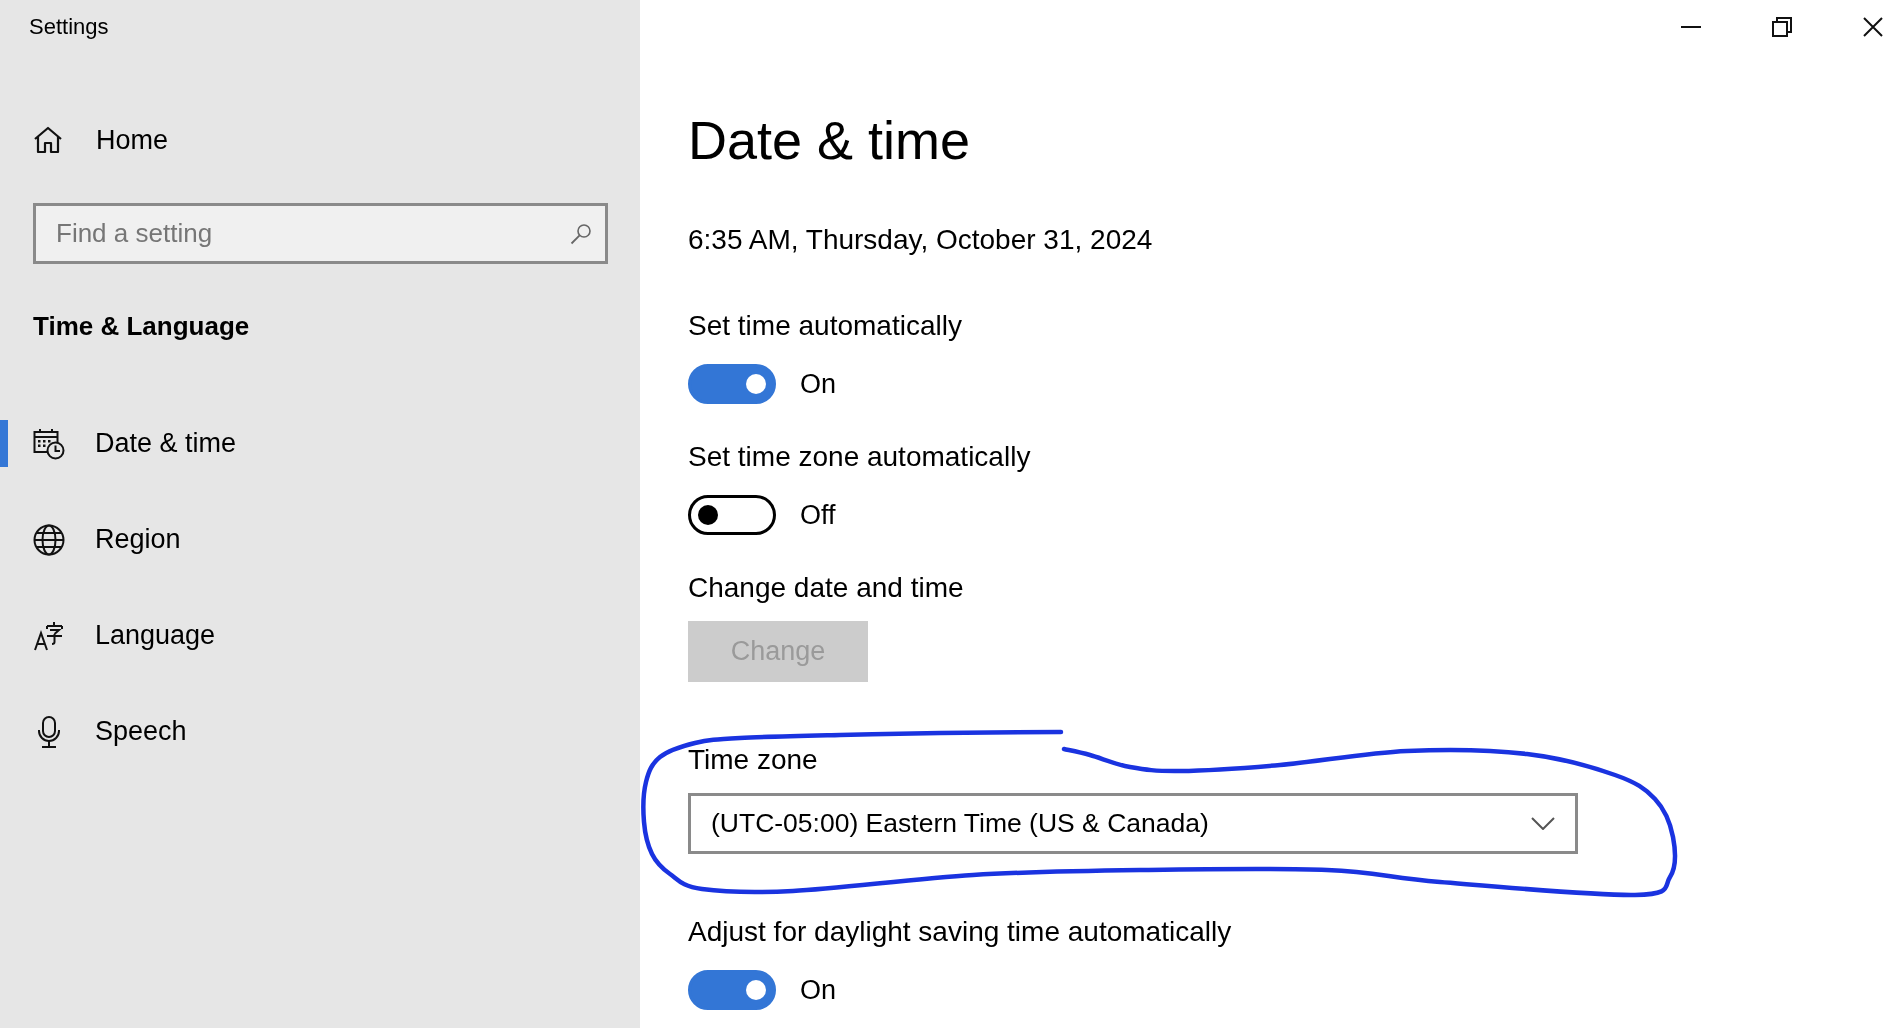 The height and width of the screenshot is (1028, 1902). Describe the element at coordinates (98, 539) in the screenshot. I see `nav-item: Region` at that location.